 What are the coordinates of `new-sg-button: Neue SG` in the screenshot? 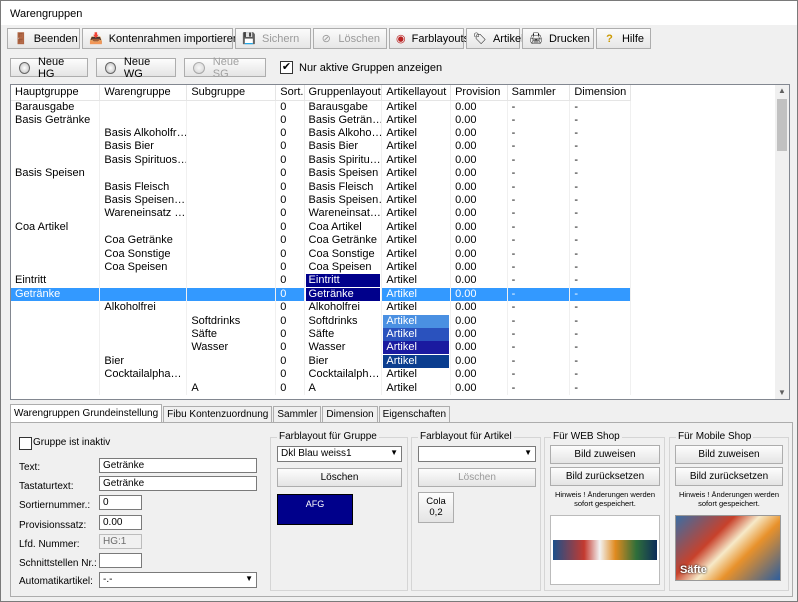 It's located at (225, 68).